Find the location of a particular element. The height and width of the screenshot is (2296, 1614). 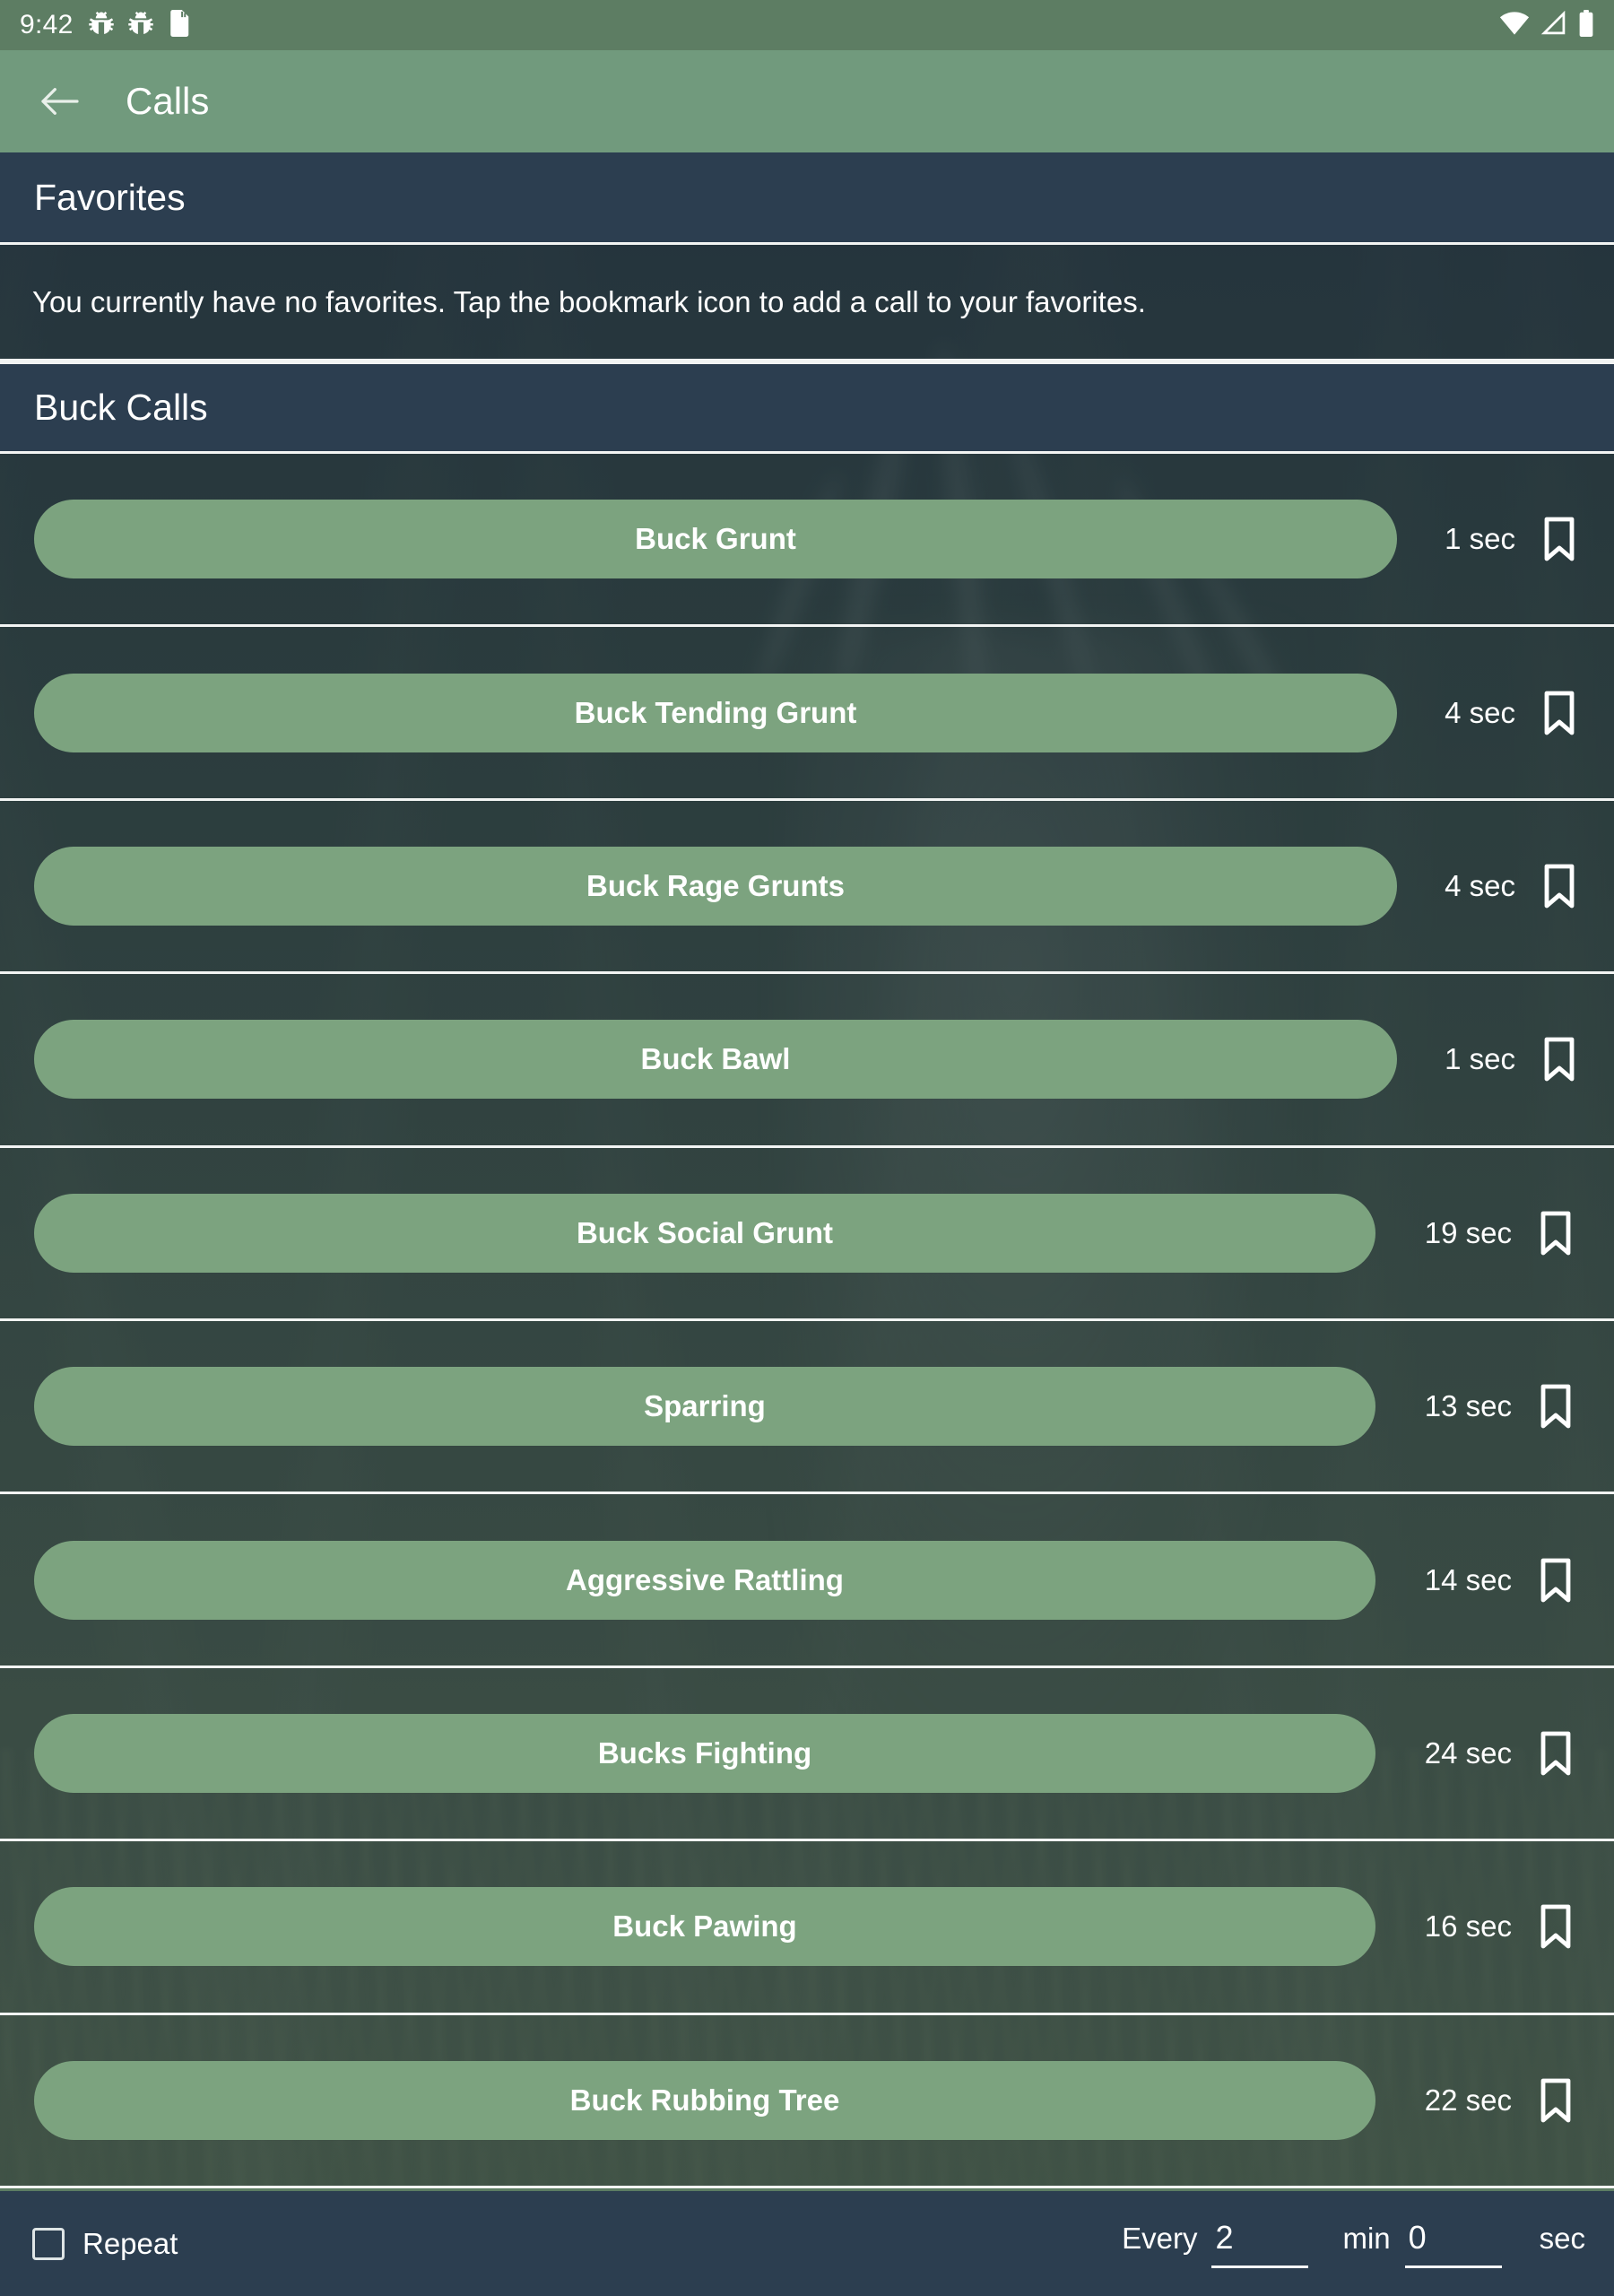

wifi-icon is located at coordinates (1514, 25).